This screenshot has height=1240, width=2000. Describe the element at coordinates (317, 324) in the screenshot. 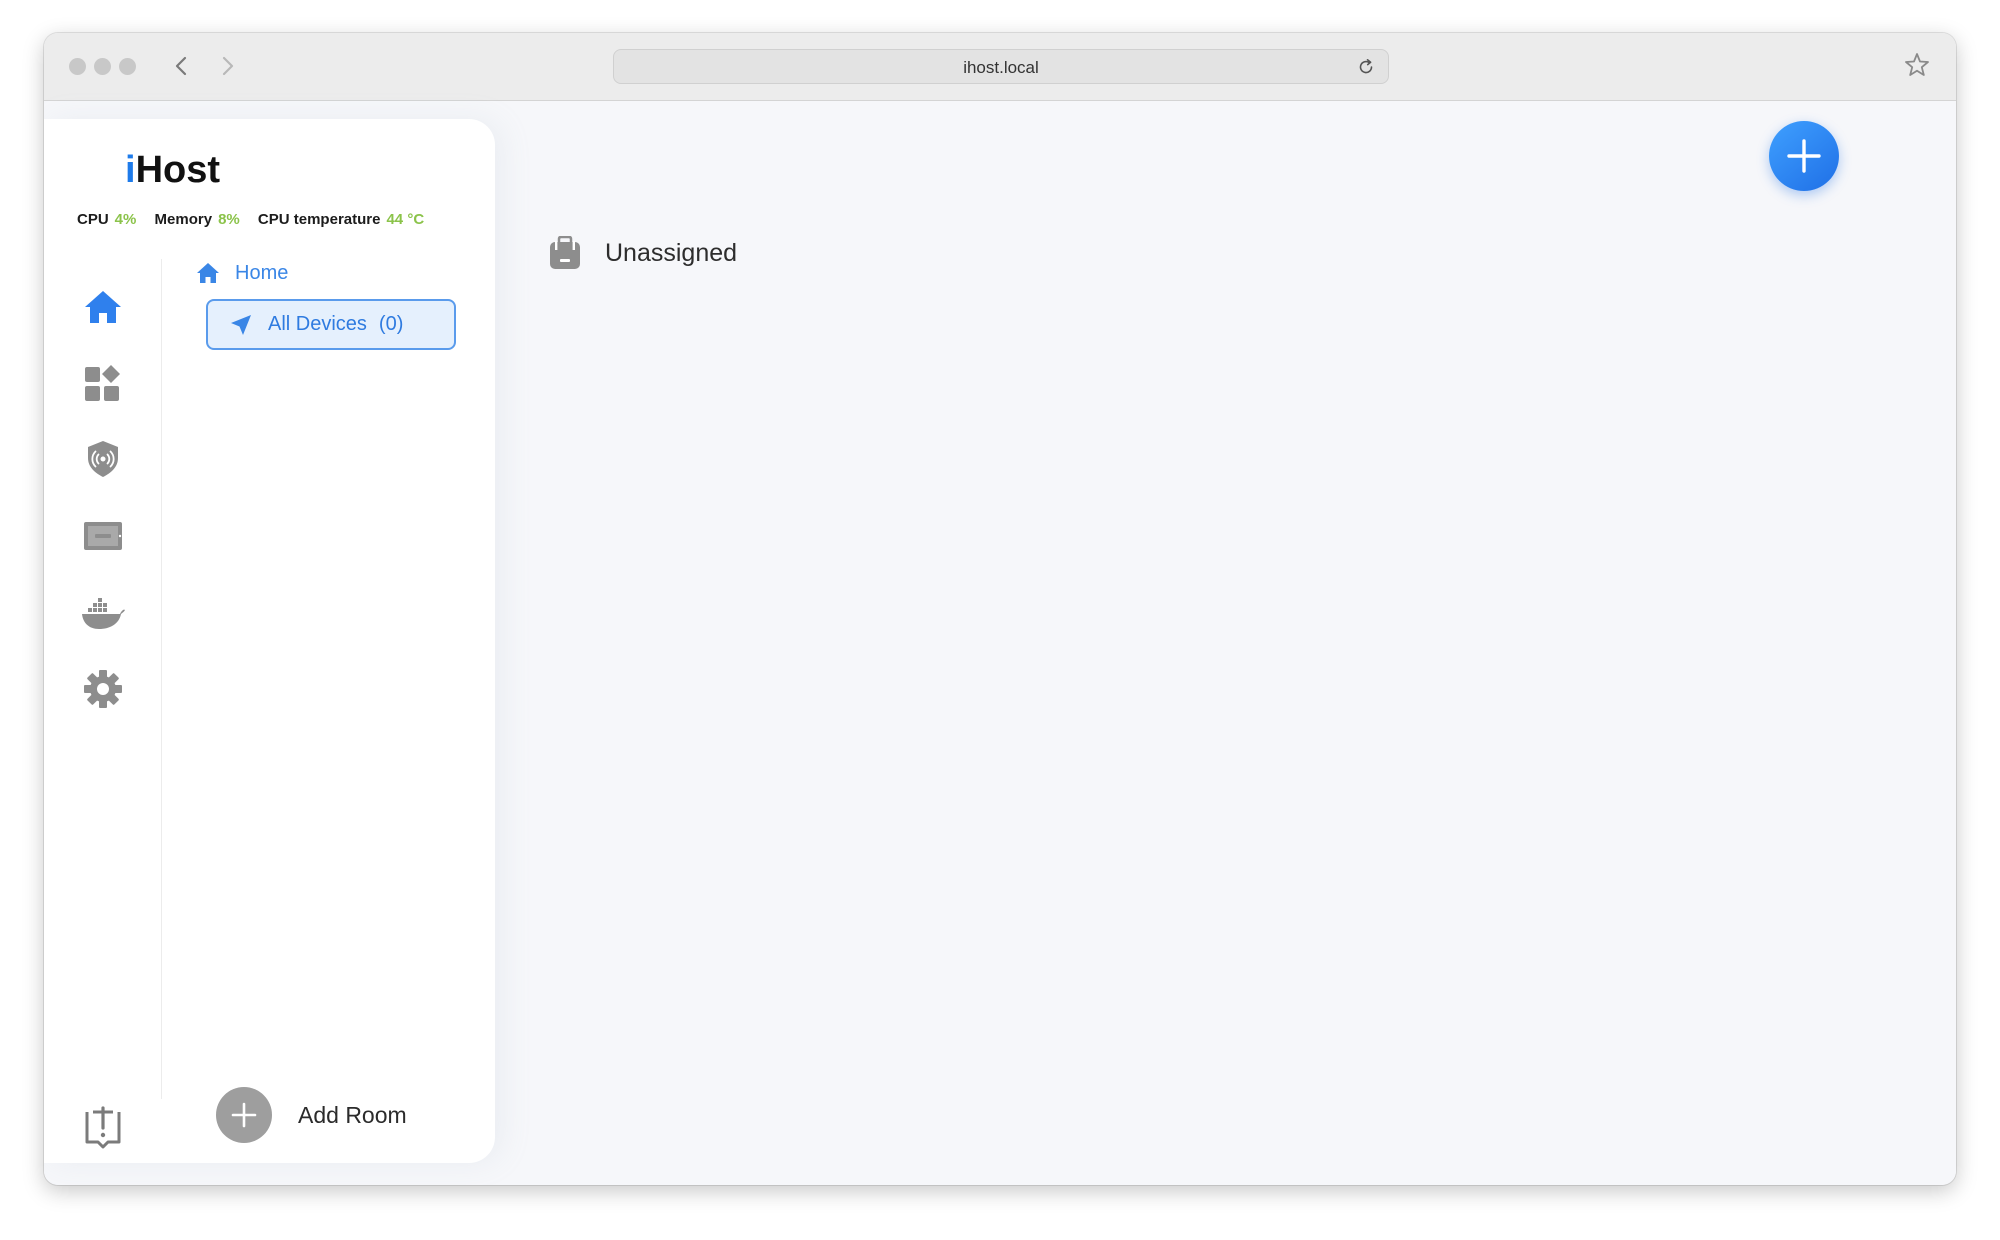

I see `all-devices-label: All Devices` at that location.